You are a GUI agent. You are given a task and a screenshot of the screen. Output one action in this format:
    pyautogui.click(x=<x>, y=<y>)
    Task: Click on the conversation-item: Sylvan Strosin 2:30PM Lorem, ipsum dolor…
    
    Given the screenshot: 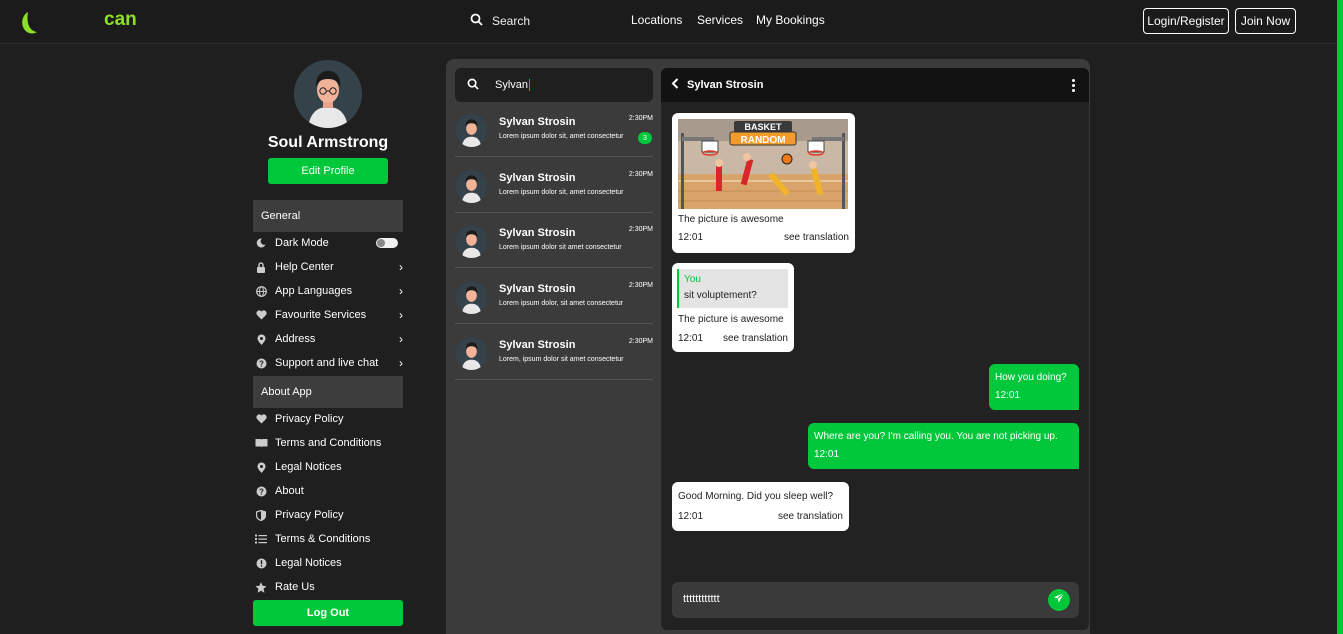 What is the action you would take?
    pyautogui.click(x=554, y=352)
    